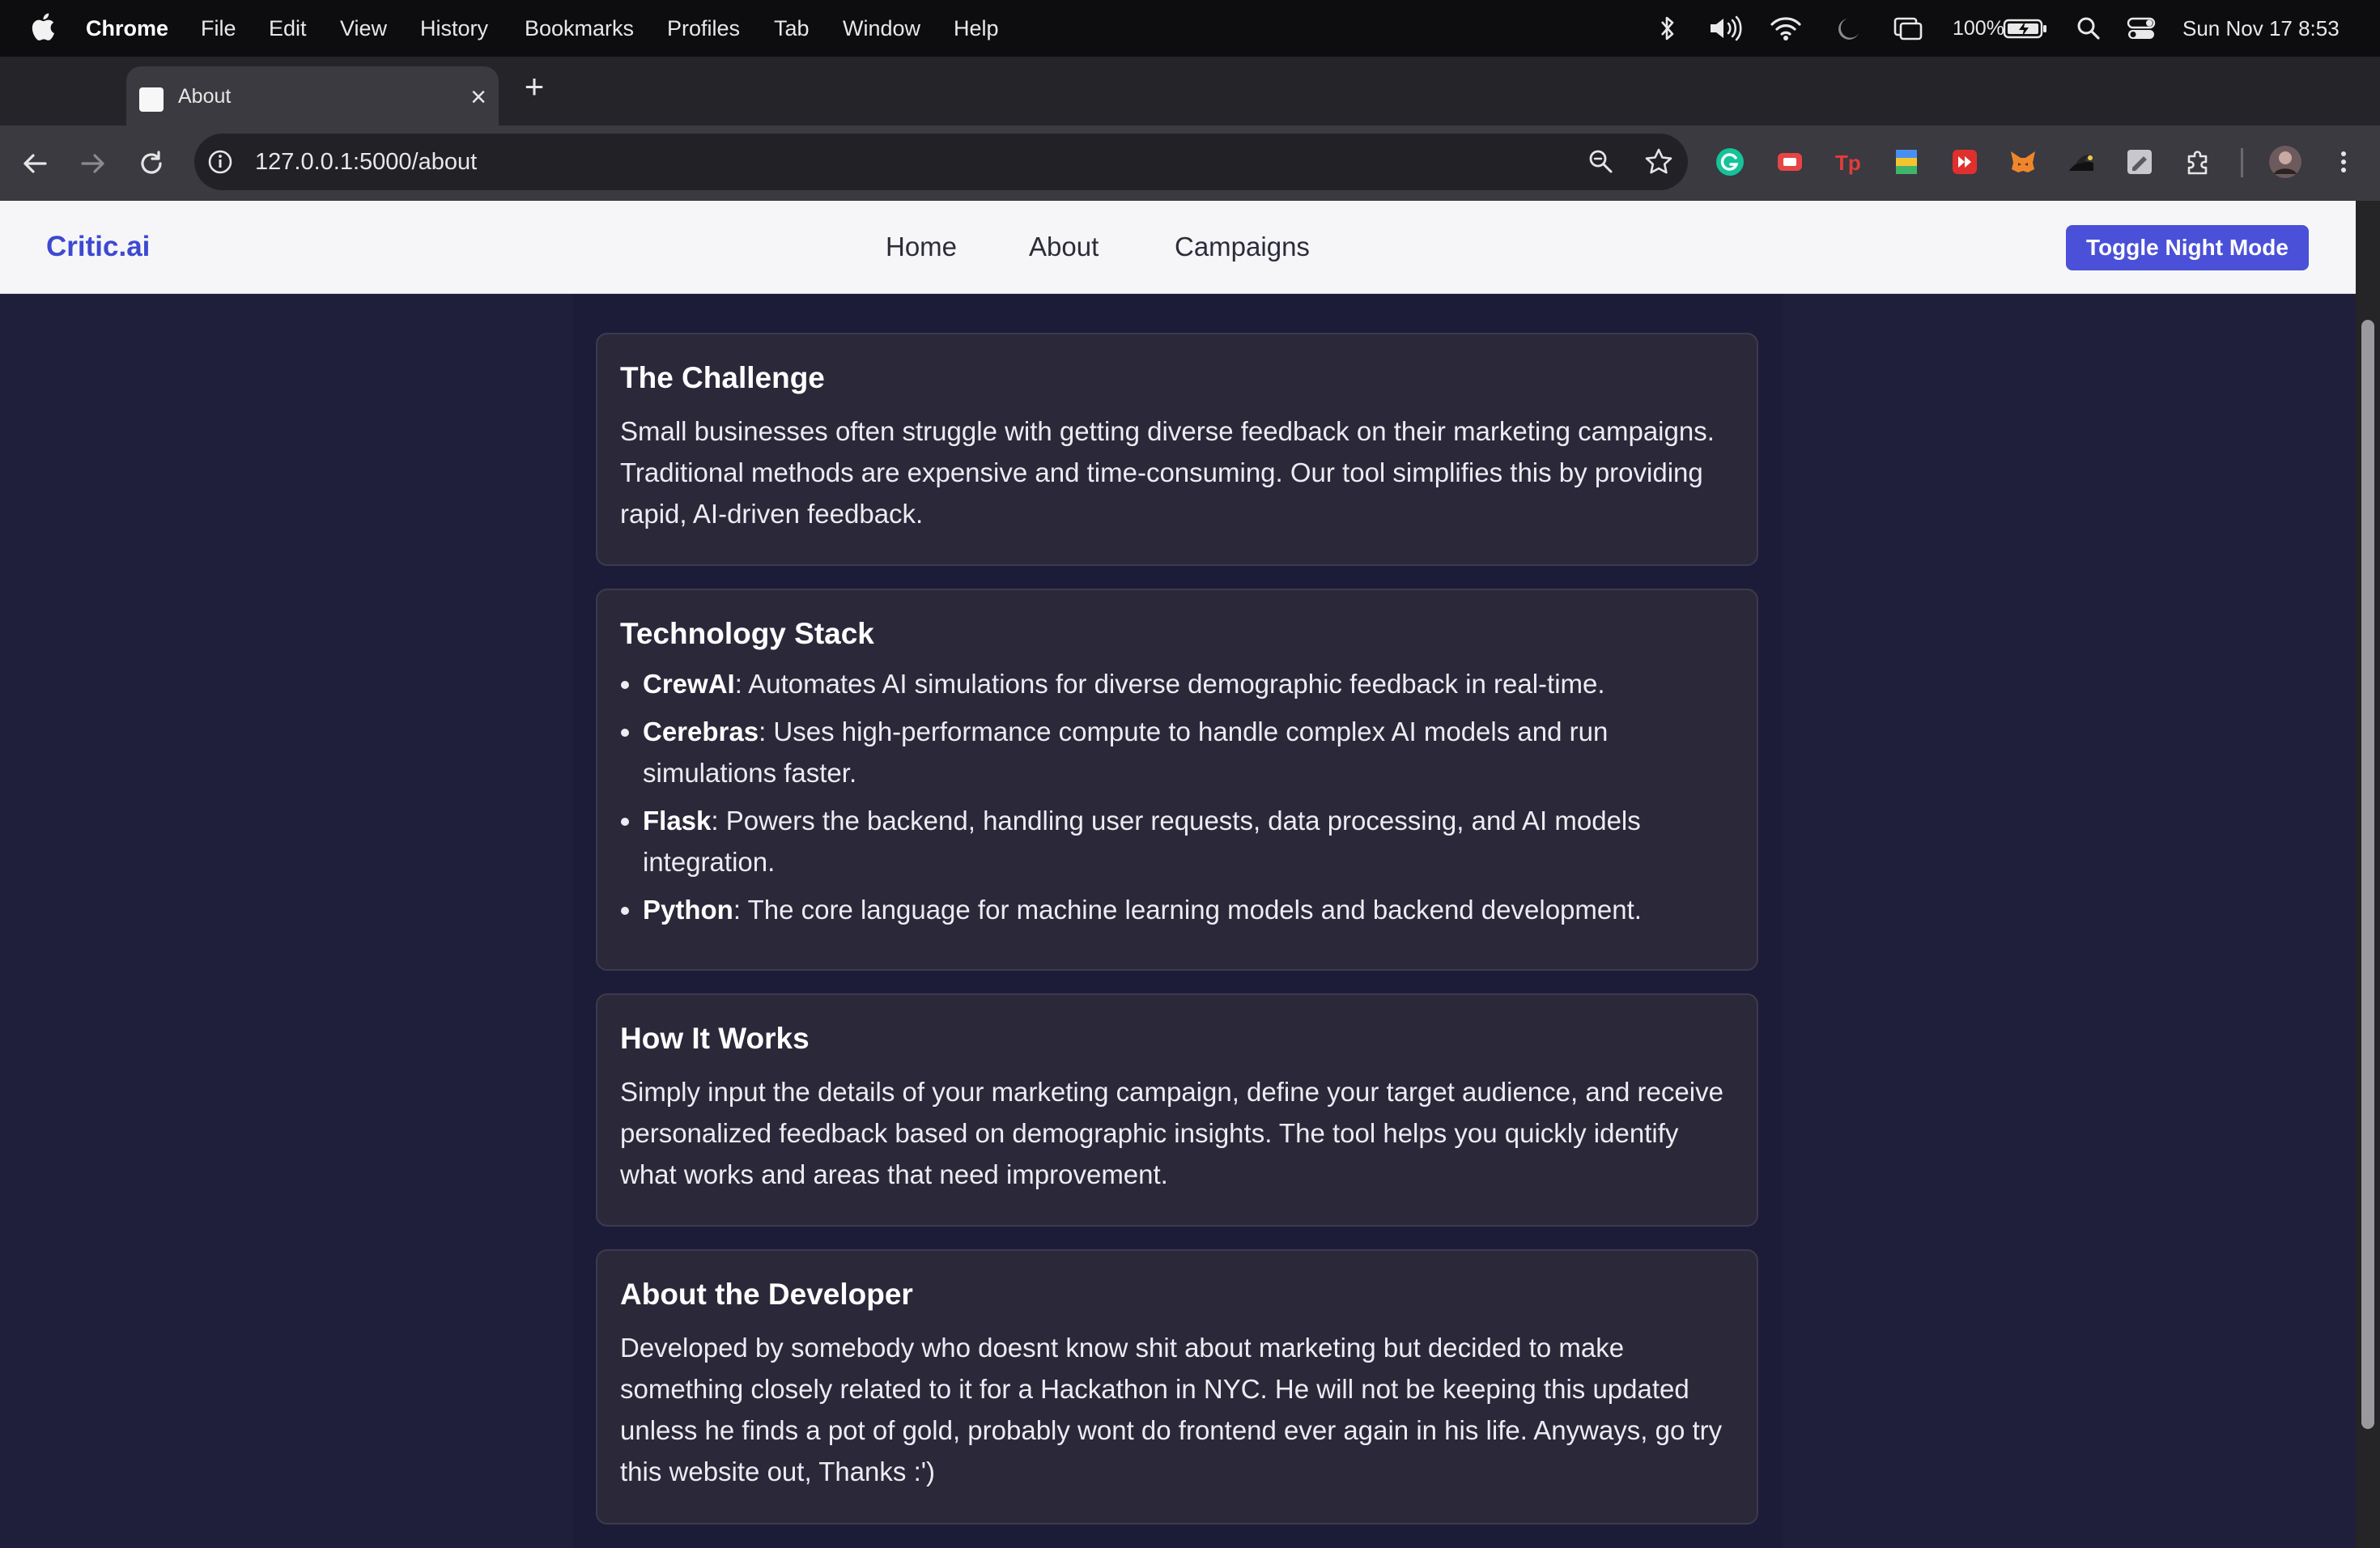  I want to click on apple-logo-icon, so click(43, 27).